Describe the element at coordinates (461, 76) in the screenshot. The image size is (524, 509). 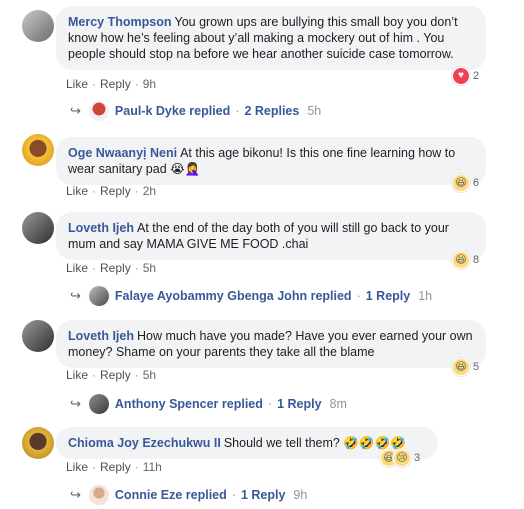
I see `heart-icon: ♥` at that location.